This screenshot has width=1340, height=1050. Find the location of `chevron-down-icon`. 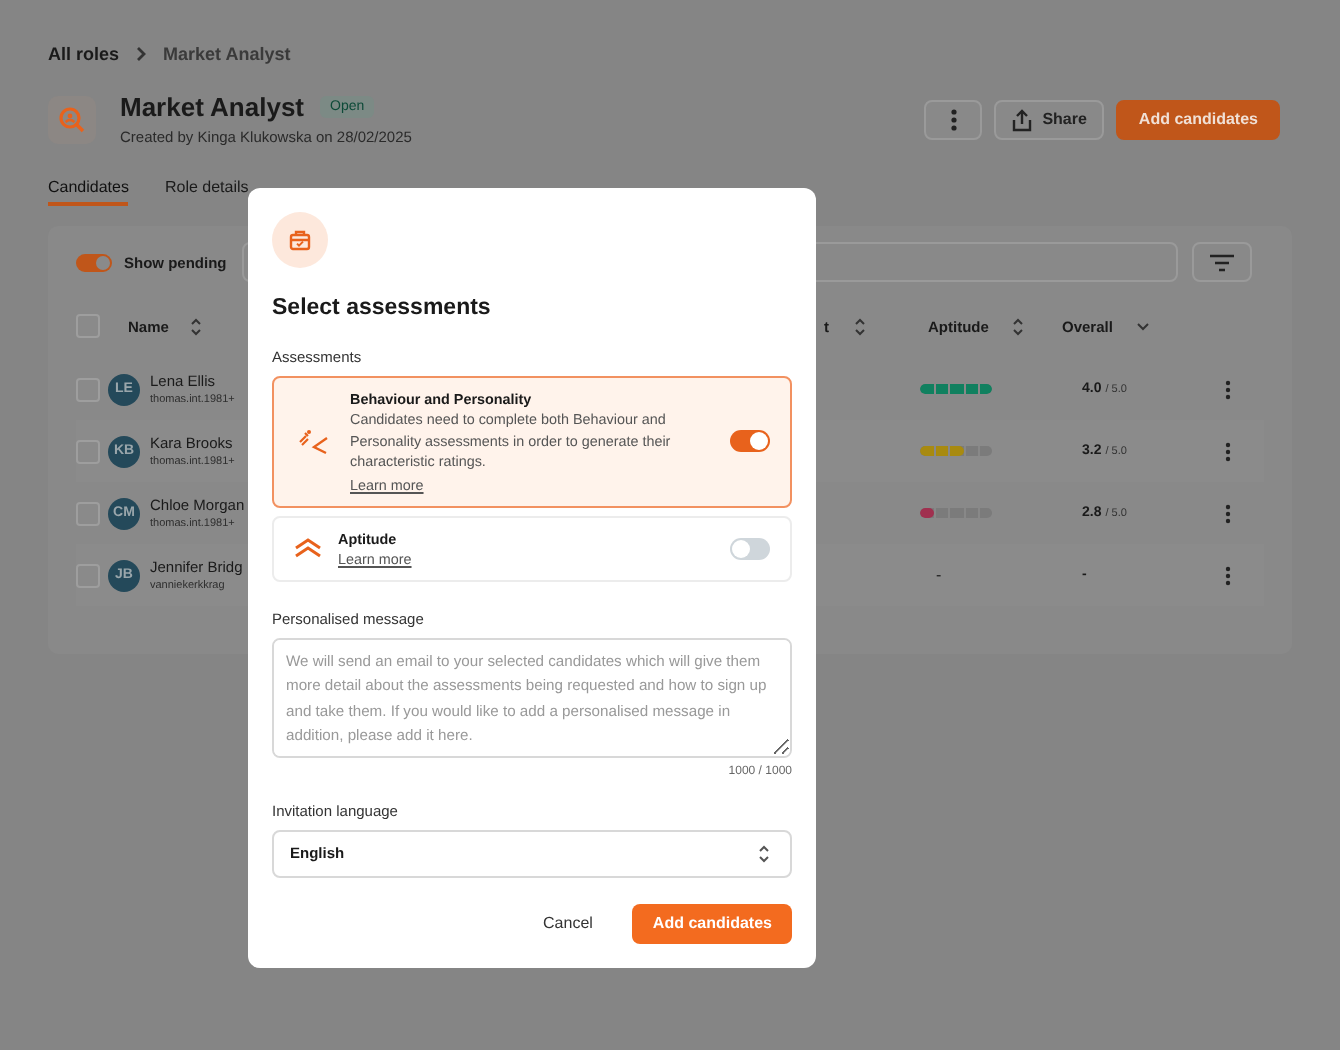

chevron-down-icon is located at coordinates (1143, 326).